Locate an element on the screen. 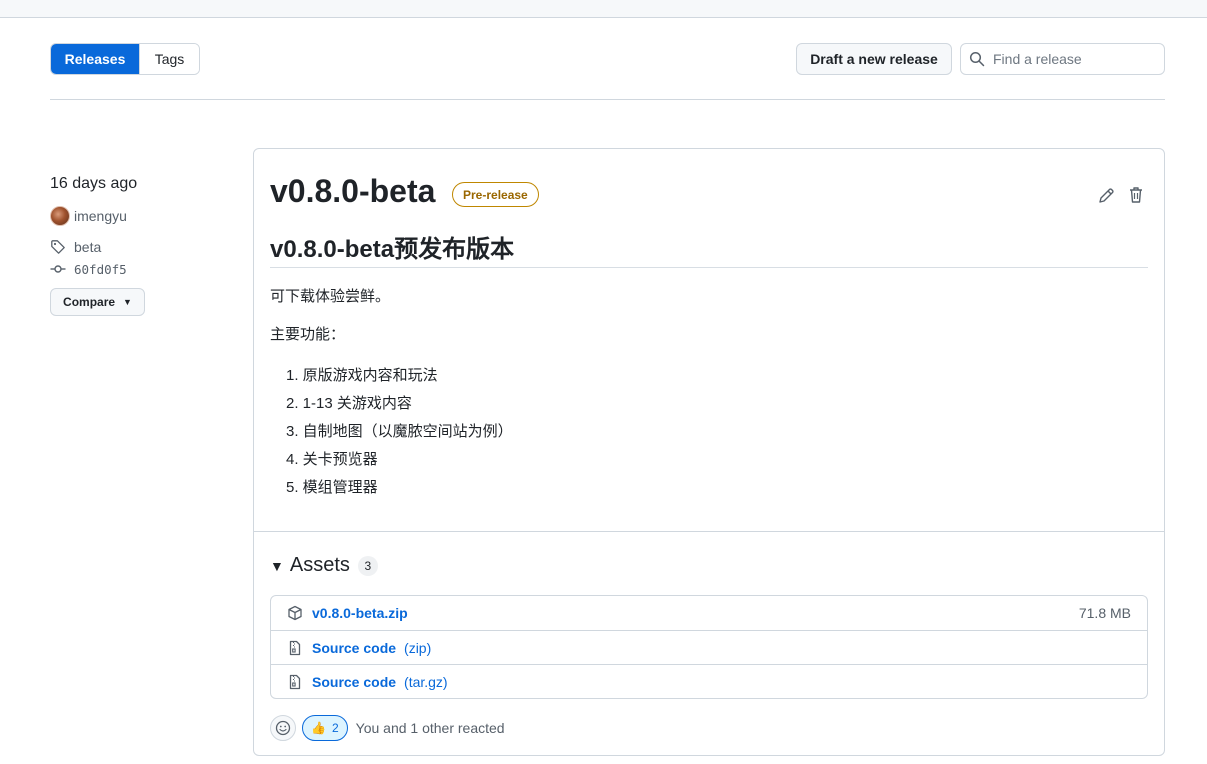 Image resolution: width=1207 pixels, height=764 pixels. asset-format: (tar.gz) is located at coordinates (426, 682).